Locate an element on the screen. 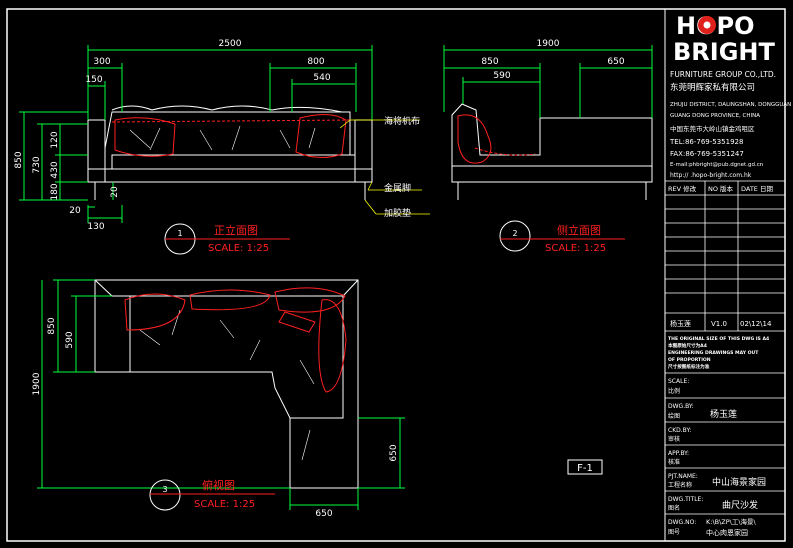  phone-number: TEL:86-769-5351928 is located at coordinates (706, 142).